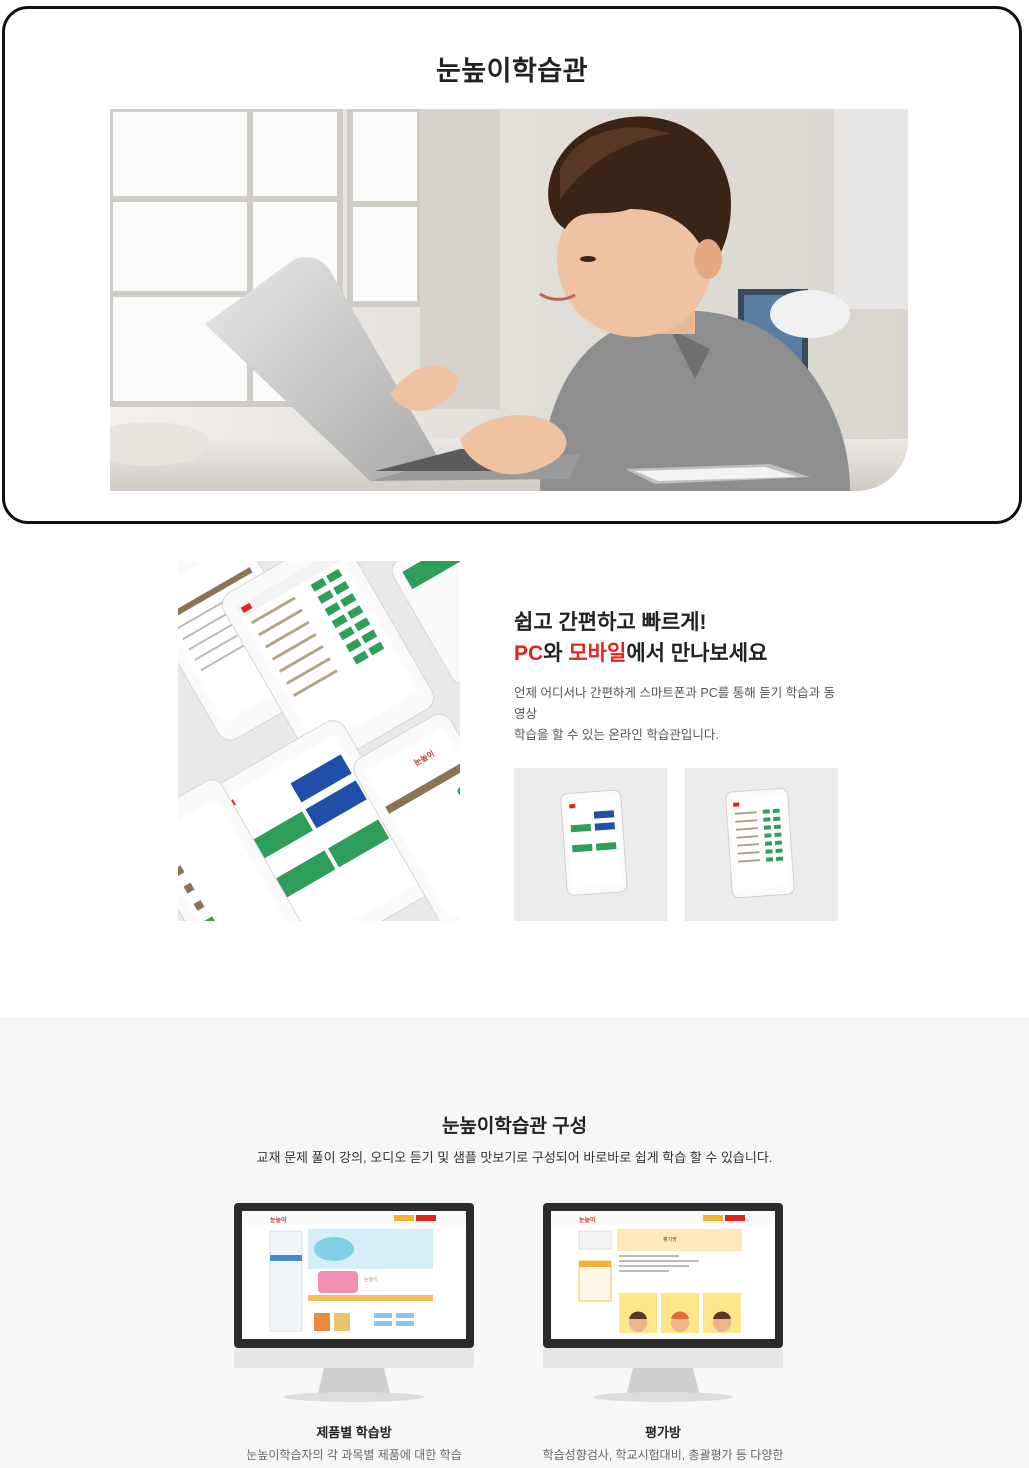 This screenshot has width=1029, height=1468. Describe the element at coordinates (675, 703) in the screenshot. I see `intro-description-line1: 언제 어디서나 간편하게 스마트폰과 PC를 통해 듣기 학습과 동영상` at that location.